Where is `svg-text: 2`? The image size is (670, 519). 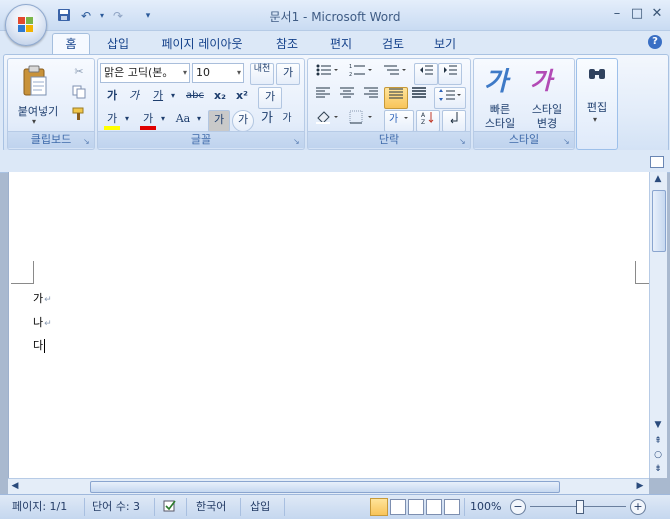 svg-text: 2 is located at coordinates (350, 74).